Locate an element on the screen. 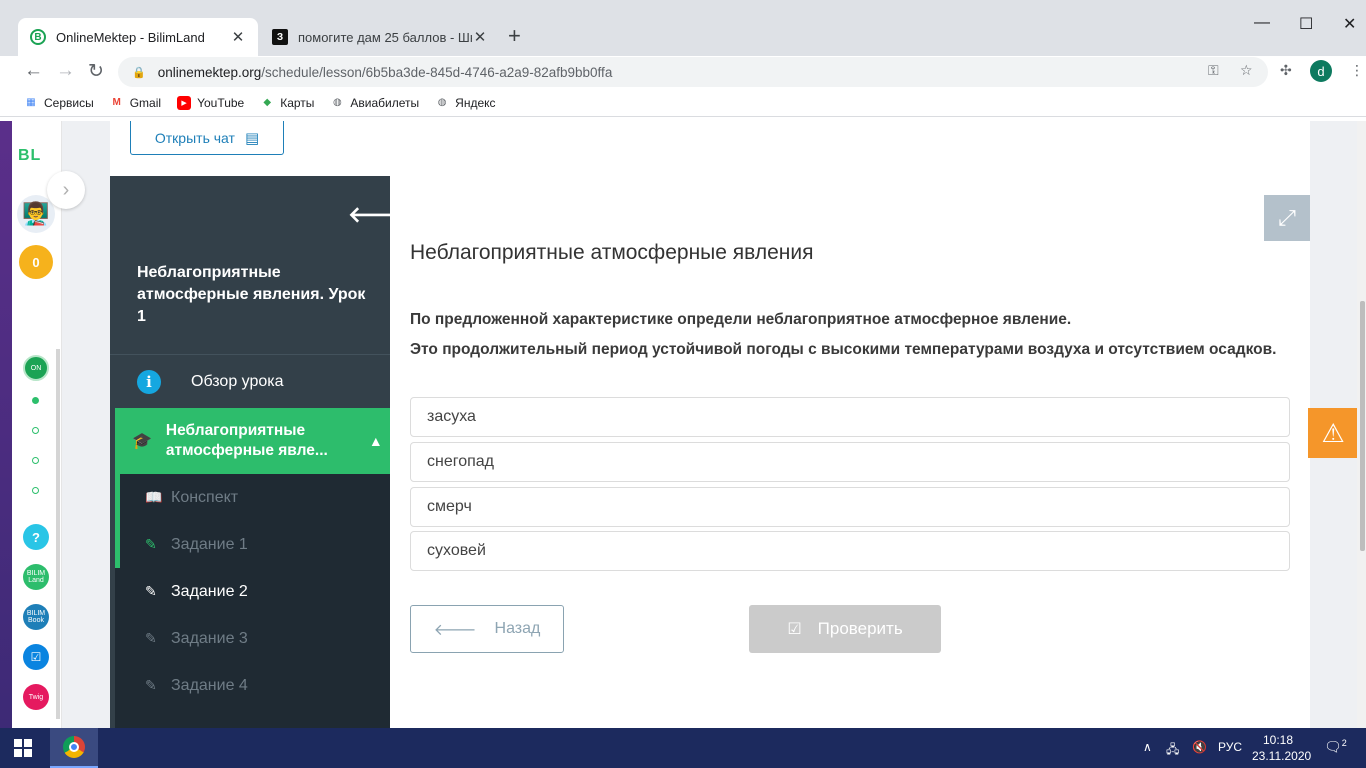  profile-avatar: d is located at coordinates (1321, 71).